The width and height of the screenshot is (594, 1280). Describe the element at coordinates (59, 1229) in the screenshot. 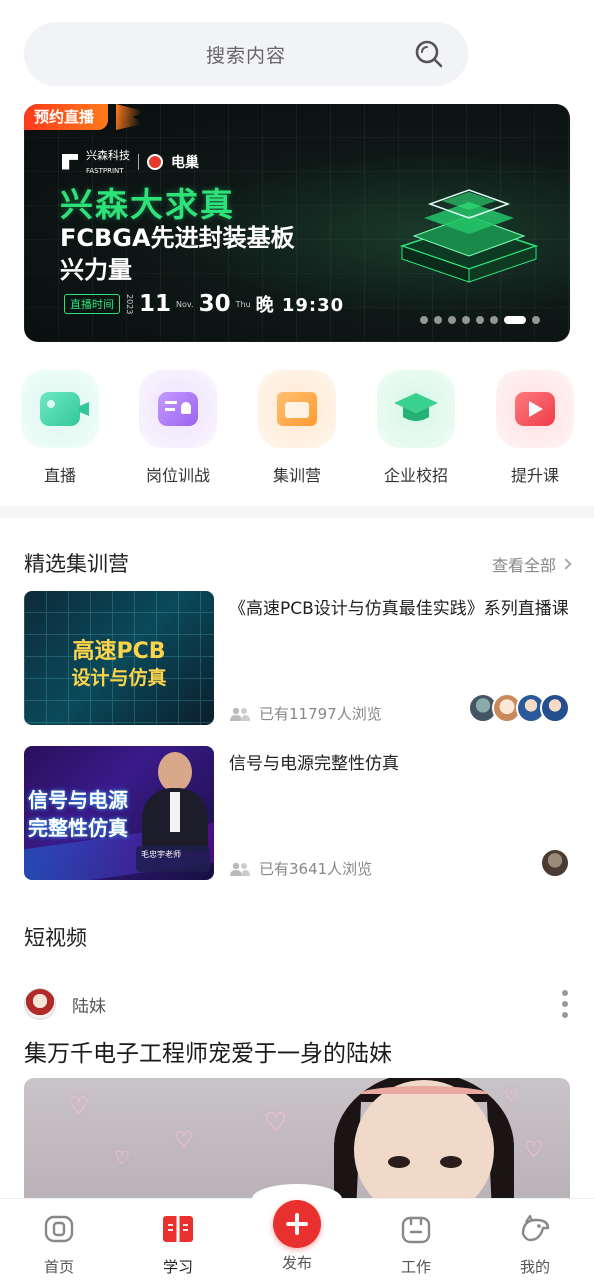

I see `home-chip-icon` at that location.